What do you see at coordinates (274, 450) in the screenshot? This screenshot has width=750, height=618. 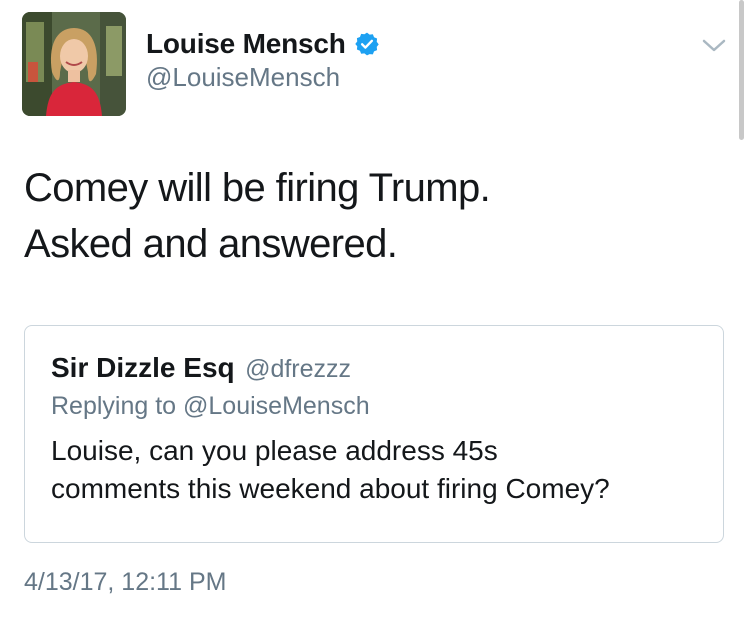 I see `quoted-text-line: Louise, can you please address 45s` at bounding box center [274, 450].